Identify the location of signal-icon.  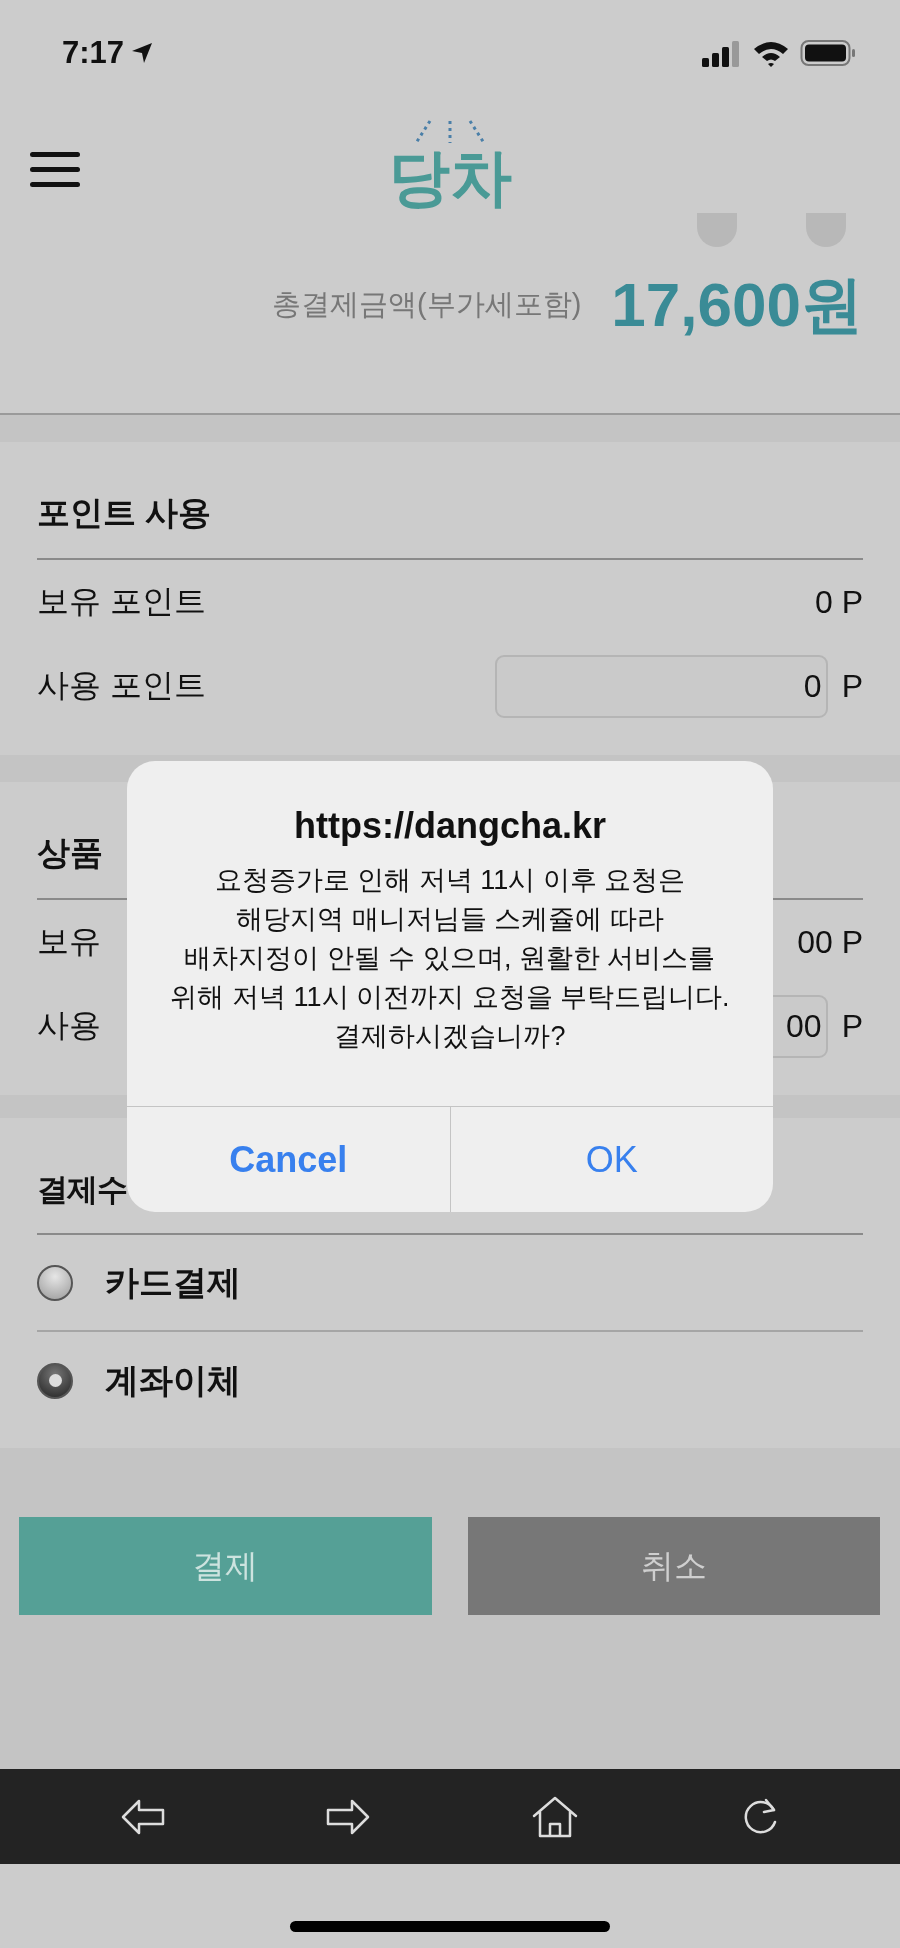
(722, 52).